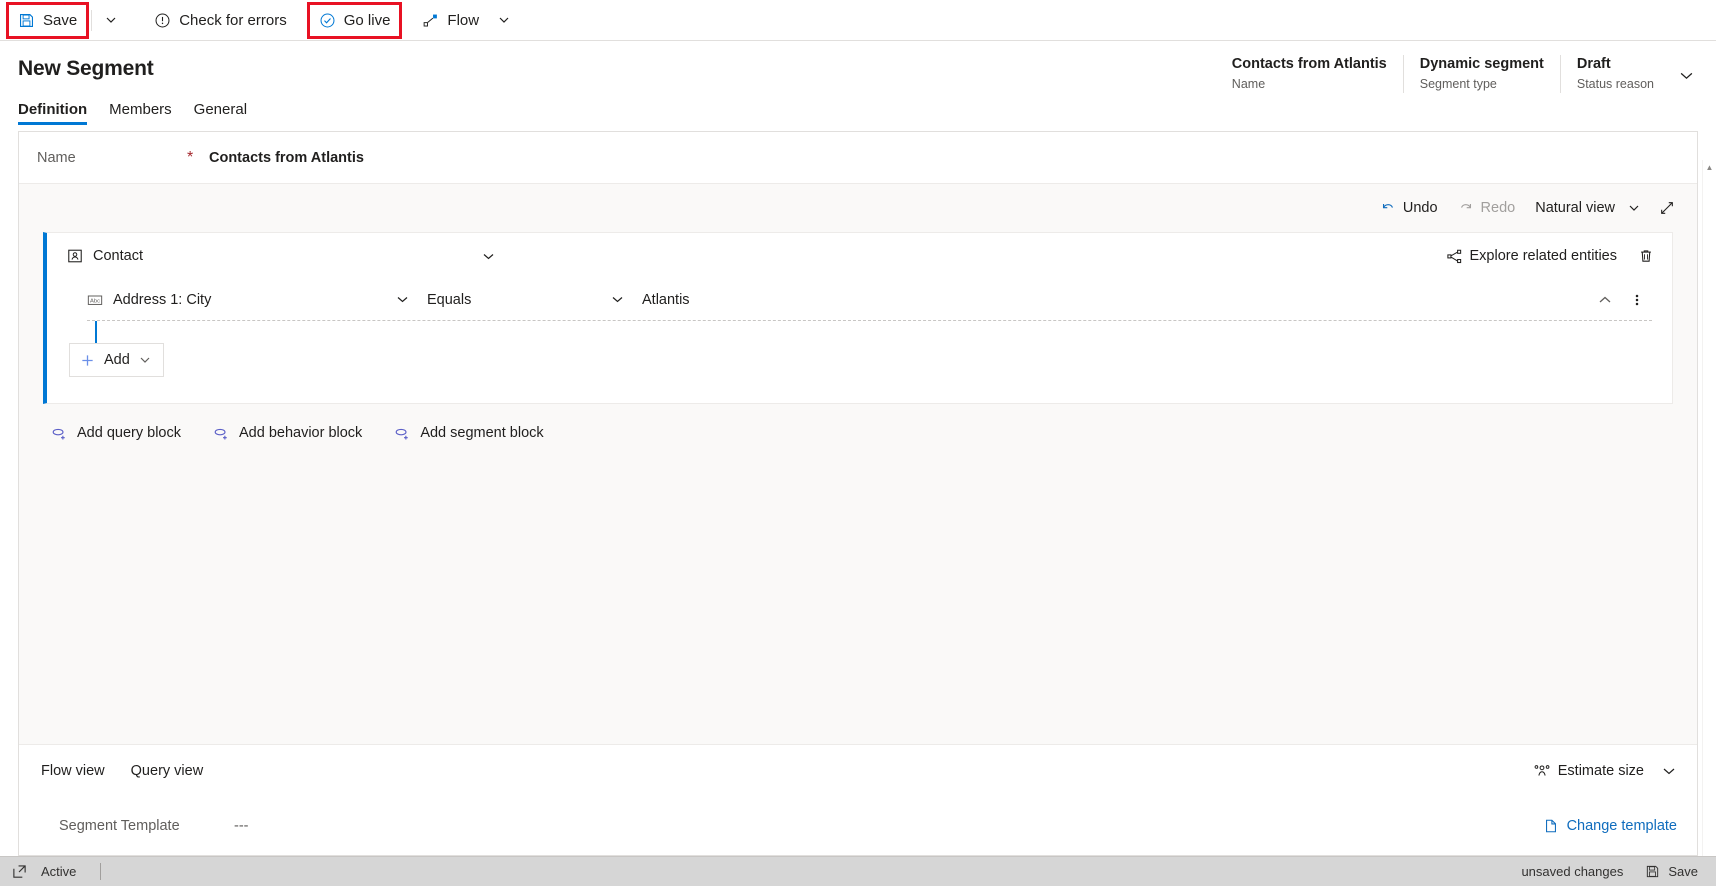 The width and height of the screenshot is (1716, 886). I want to click on status-bar-right: unsaved changes Save, so click(1612, 871).